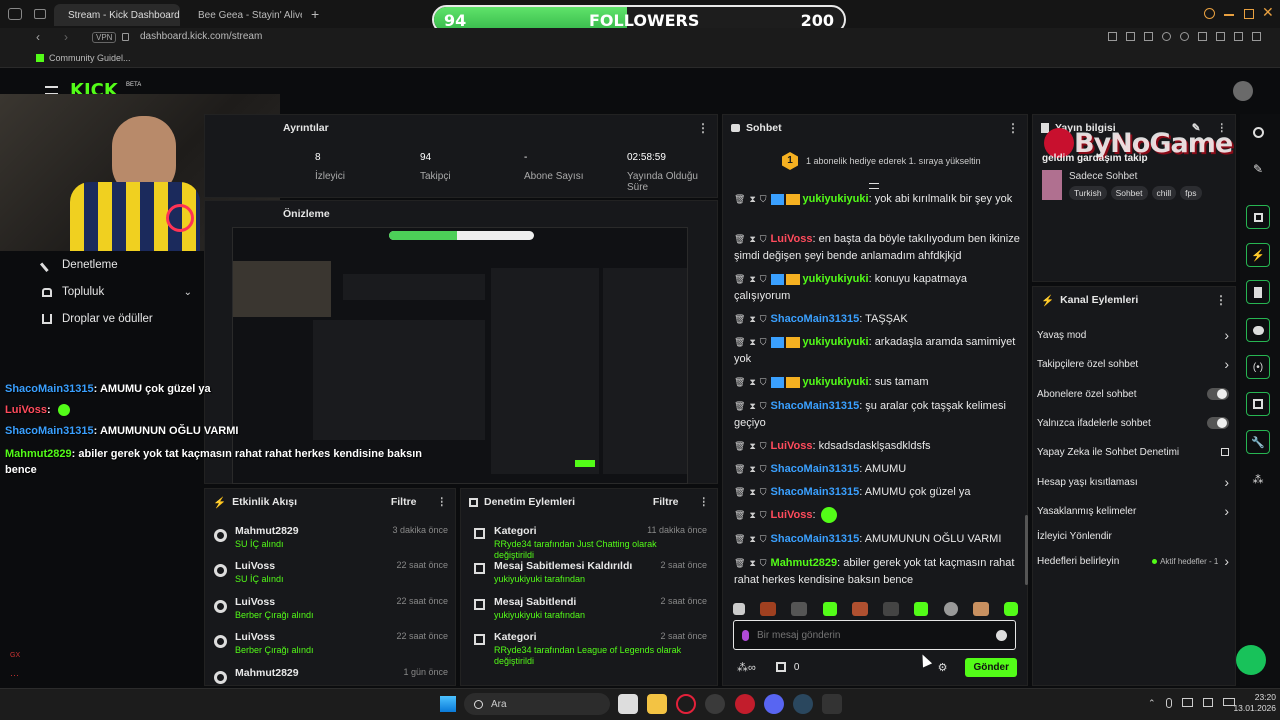  Describe the element at coordinates (991, 667) in the screenshot. I see `send-button: Gönder` at that location.